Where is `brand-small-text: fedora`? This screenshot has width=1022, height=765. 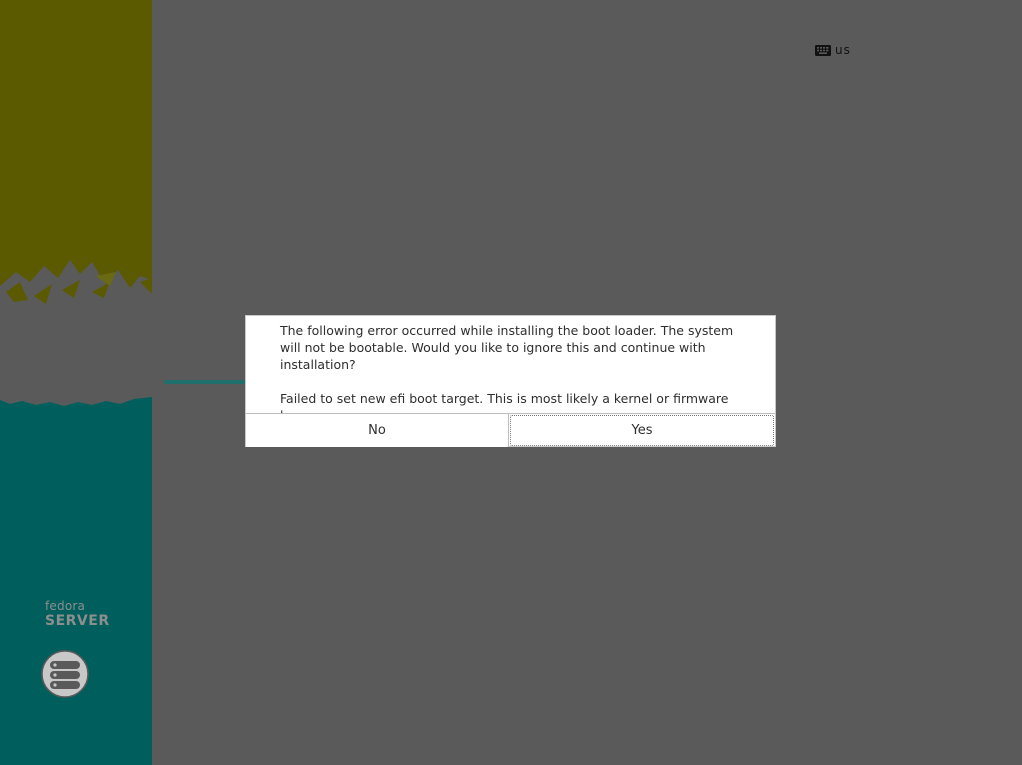 brand-small-text: fedora is located at coordinates (65, 606).